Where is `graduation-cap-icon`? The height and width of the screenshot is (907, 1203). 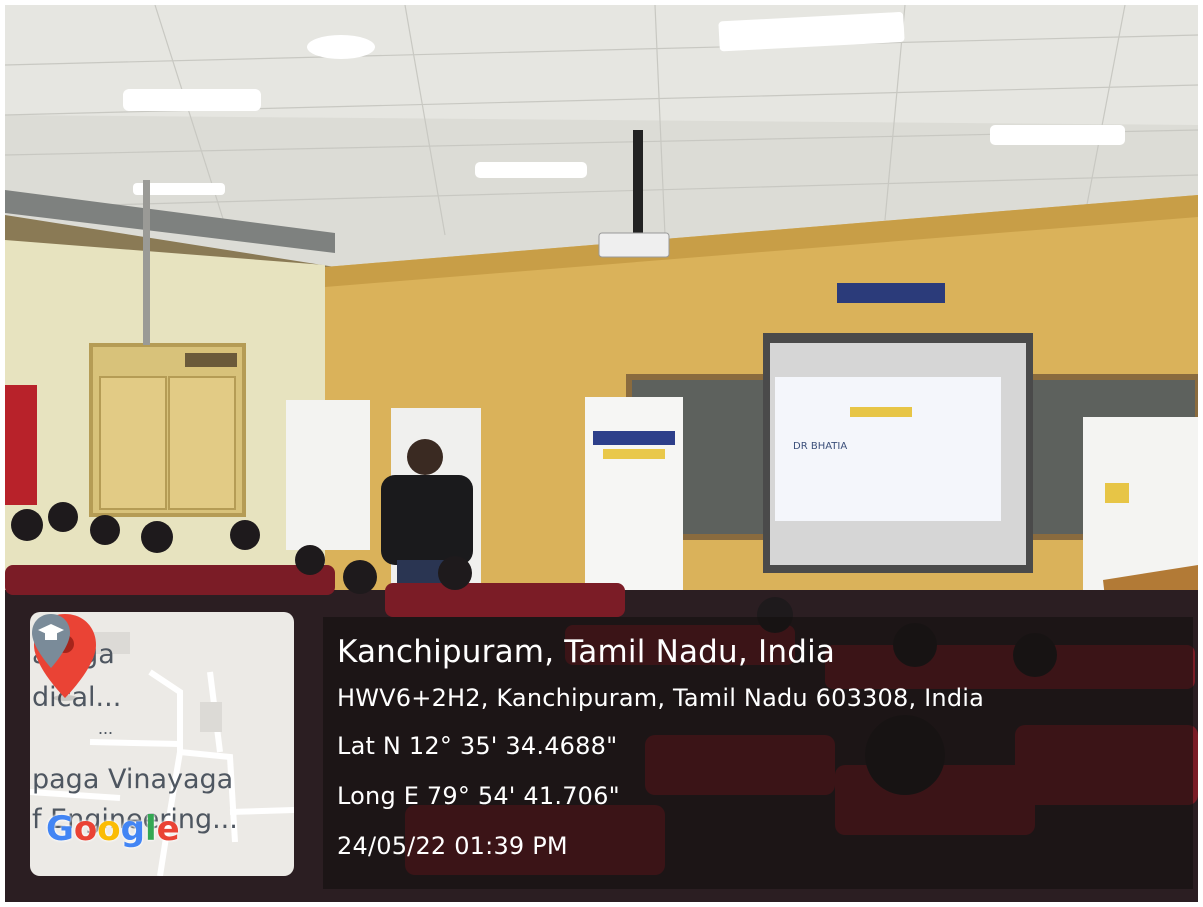 graduation-cap-icon is located at coordinates (51, 641).